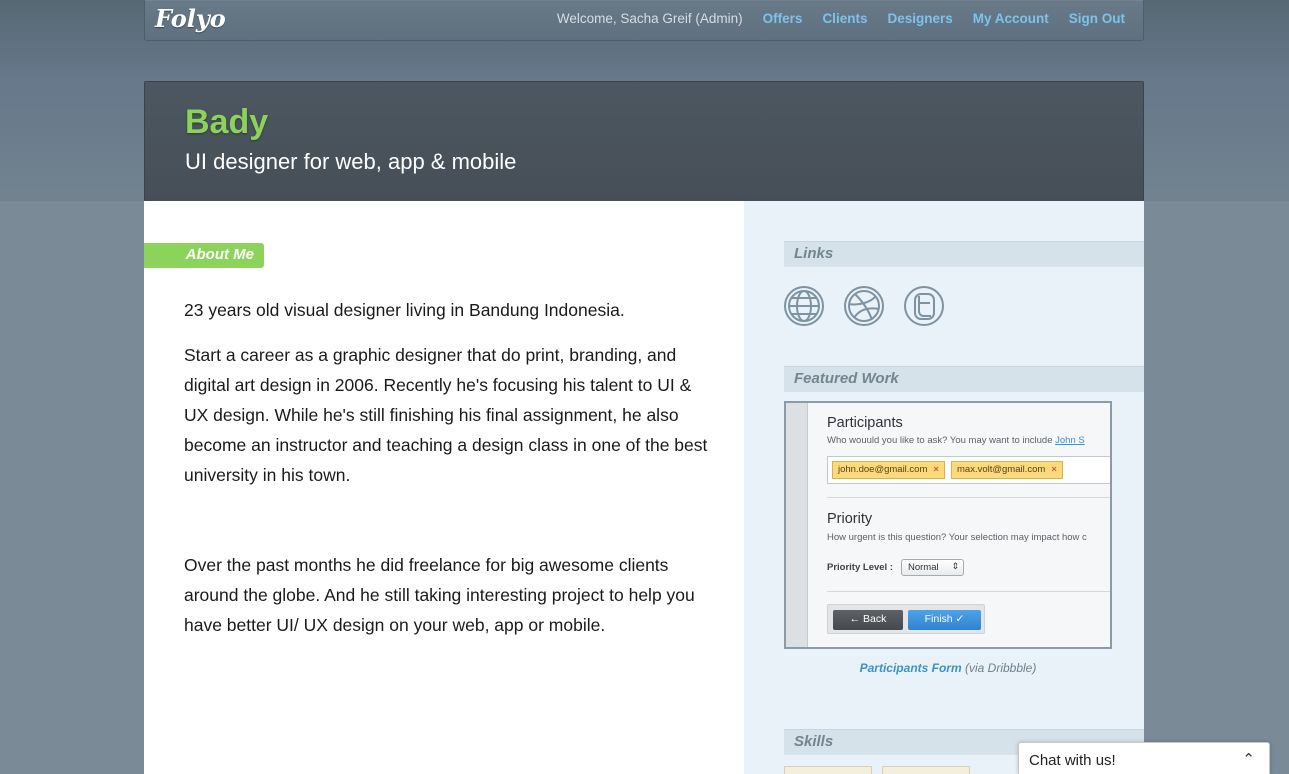 The image size is (1289, 774). I want to click on chat-label: Chat with us!, so click(1072, 760).